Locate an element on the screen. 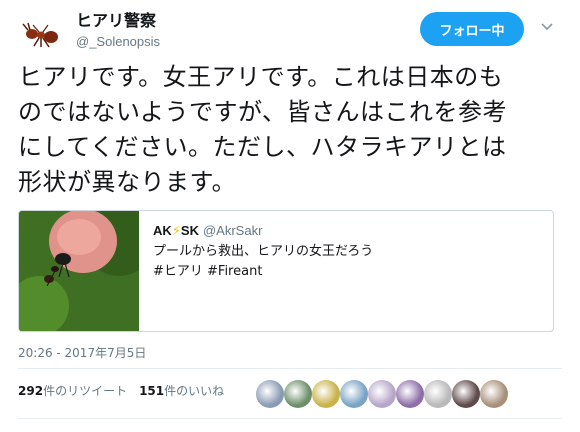 Image resolution: width=580 pixels, height=432 pixels. quote-author-name-part1: AK is located at coordinates (162, 230).